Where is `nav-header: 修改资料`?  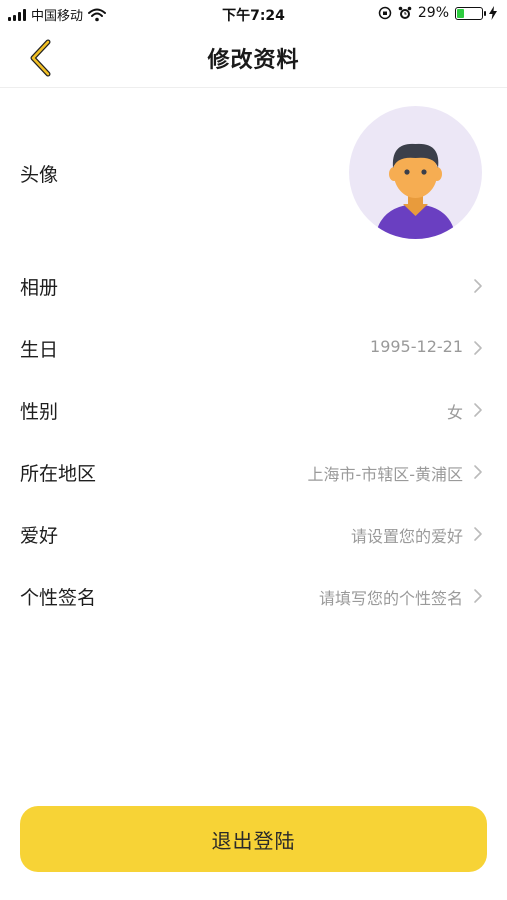 nav-header: 修改资料 is located at coordinates (253, 58).